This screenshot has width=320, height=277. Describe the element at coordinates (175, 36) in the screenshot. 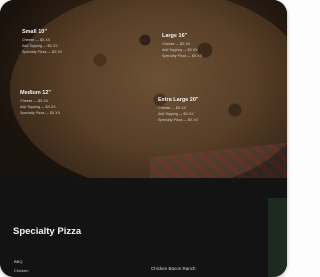

I see `size-title: Large 16"` at that location.